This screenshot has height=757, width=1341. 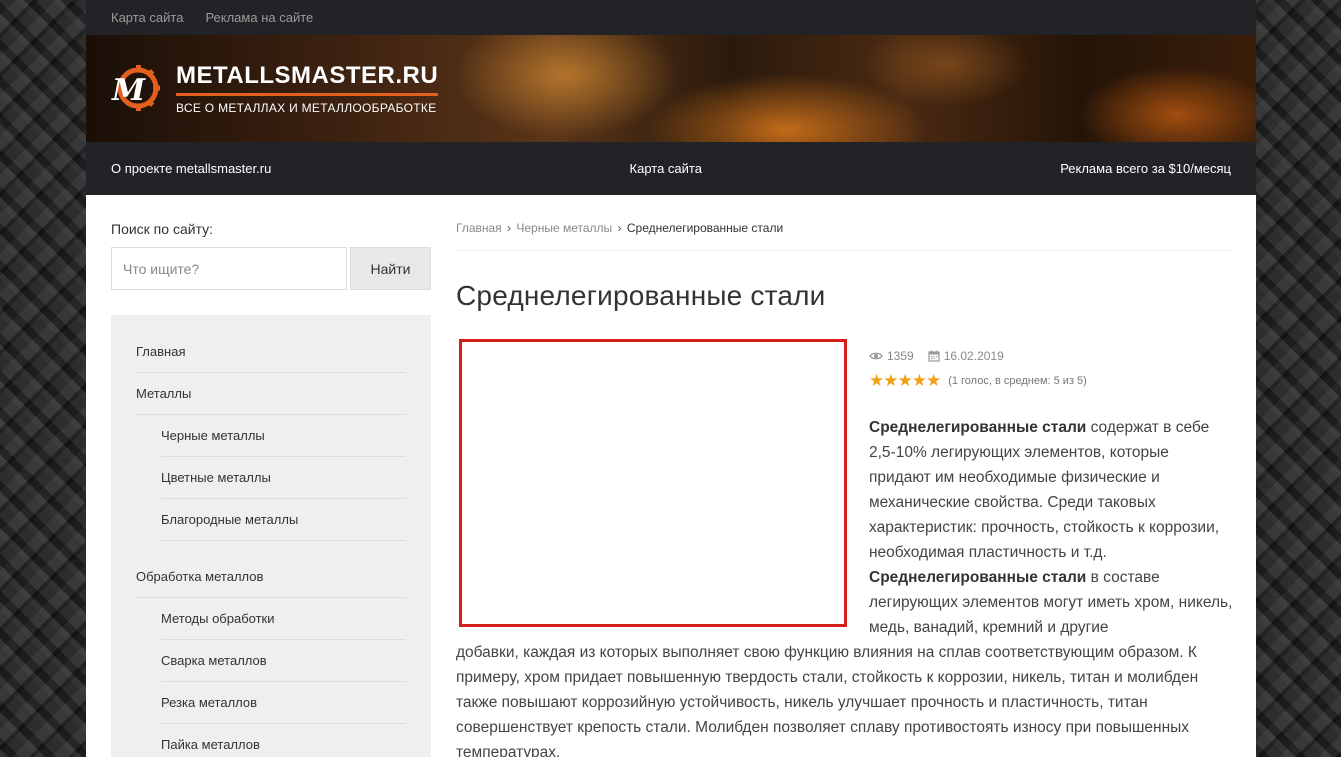 I want to click on views-counter: 1359, so click(x=891, y=356).